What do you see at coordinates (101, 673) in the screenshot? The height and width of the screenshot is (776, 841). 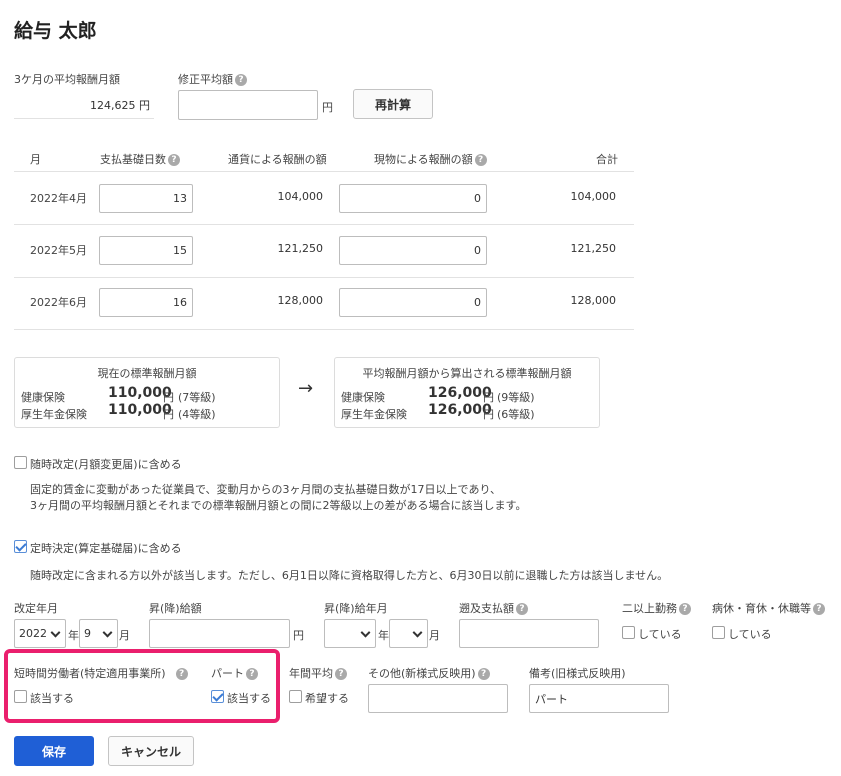 I see `short-time-worker-label: 短時間労働者(特定適用事業所)?` at bounding box center [101, 673].